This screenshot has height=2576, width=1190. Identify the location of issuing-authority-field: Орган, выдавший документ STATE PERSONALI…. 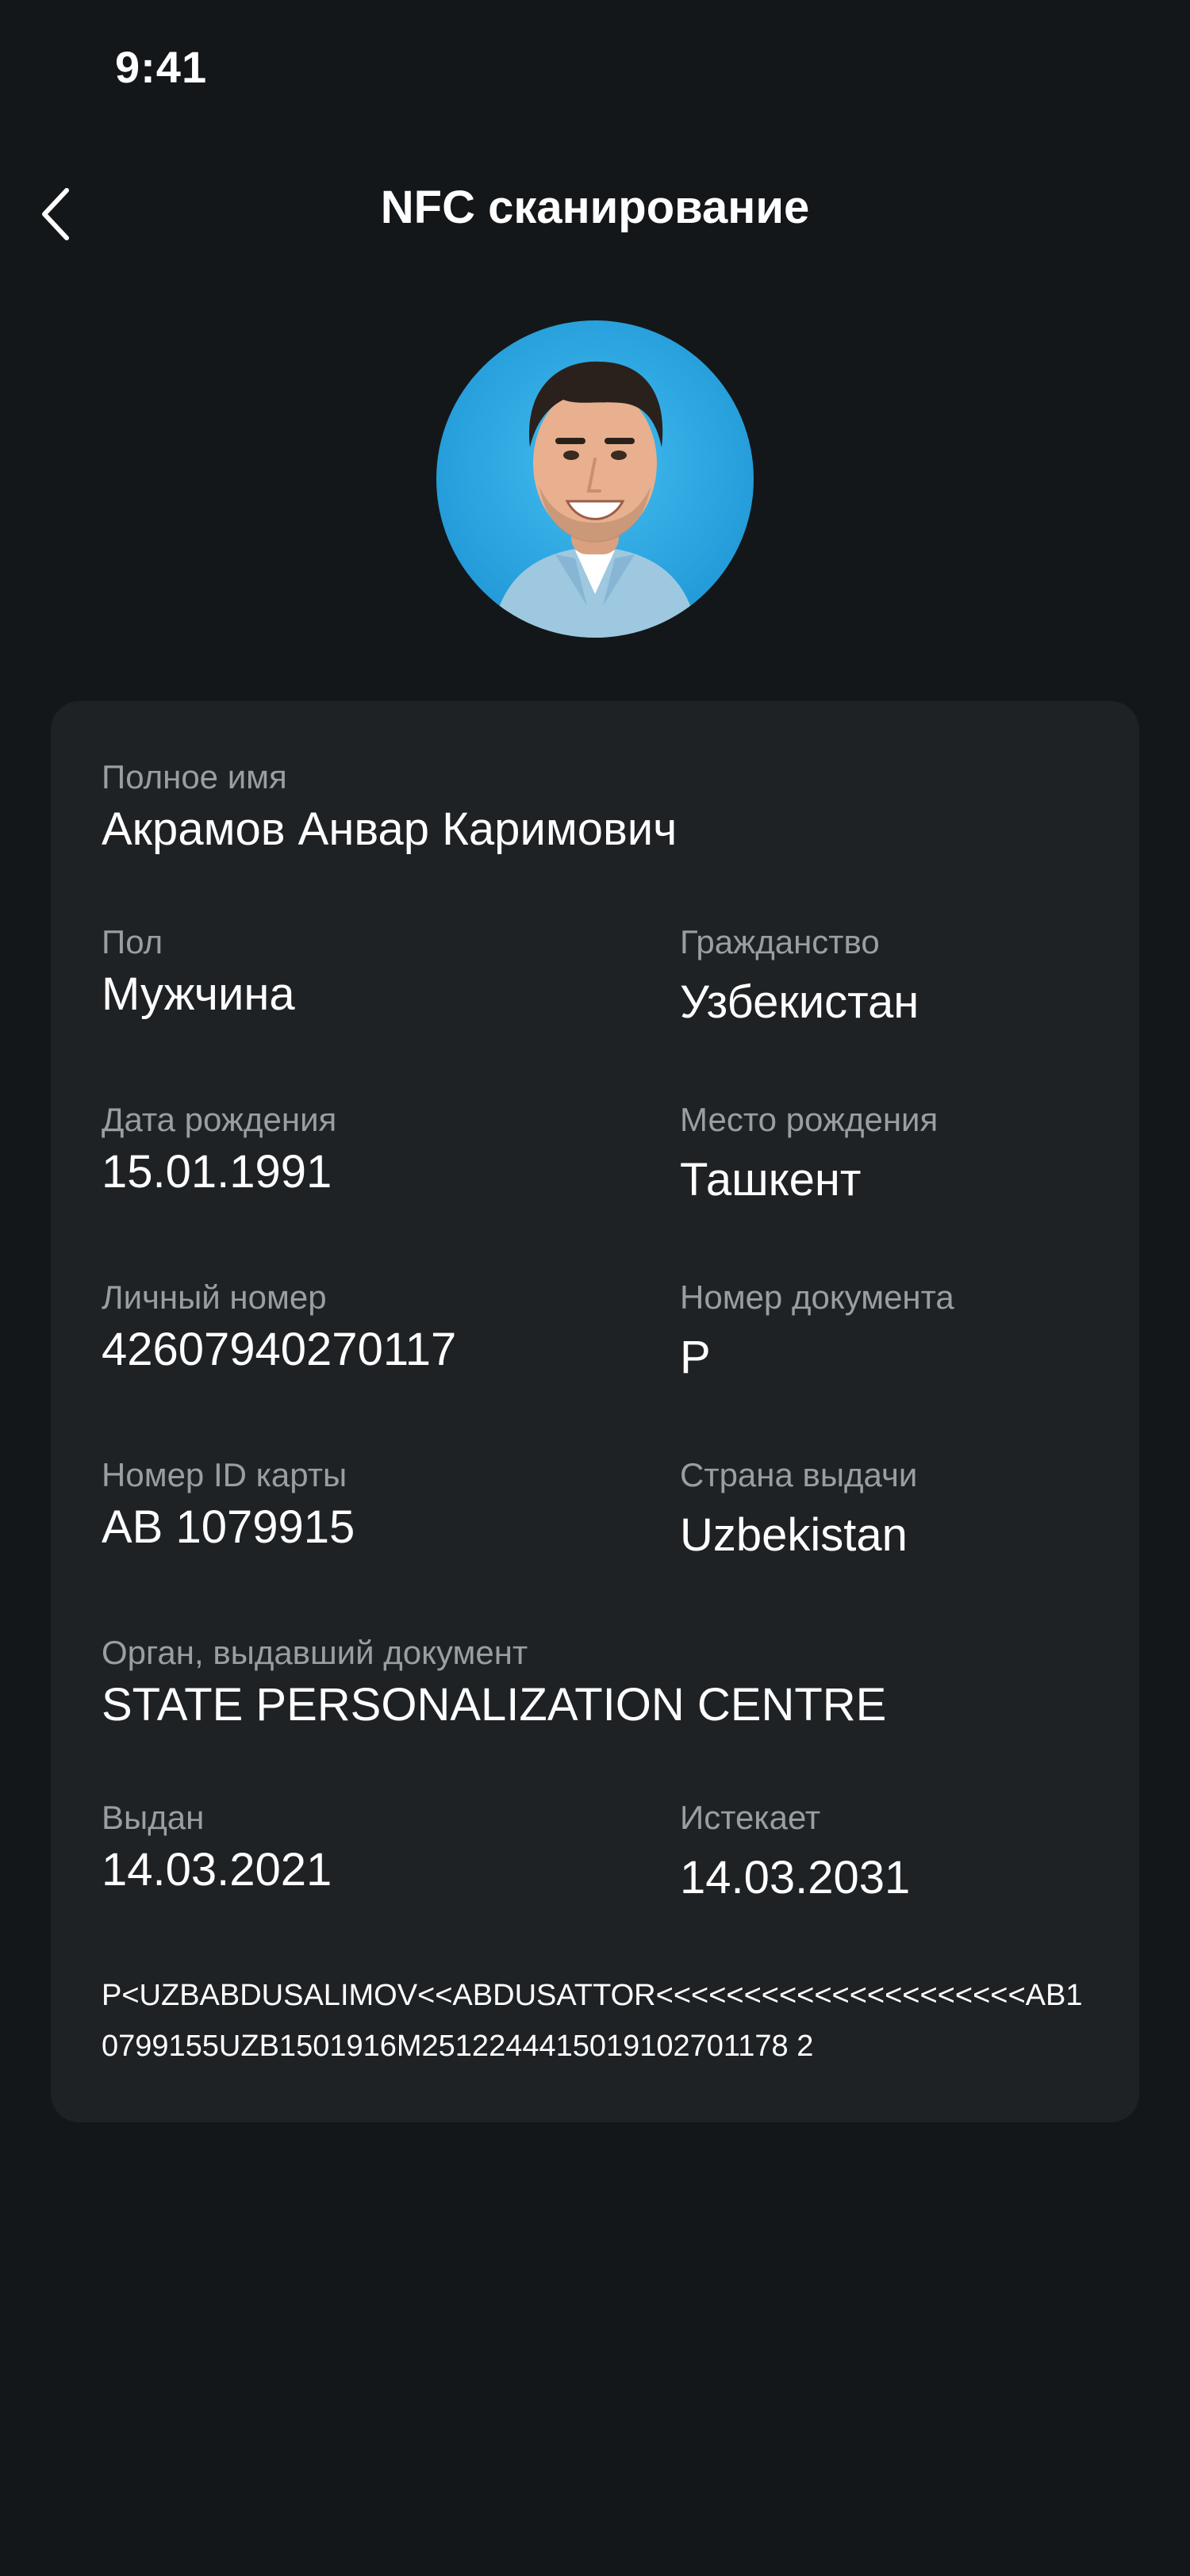
(494, 1683).